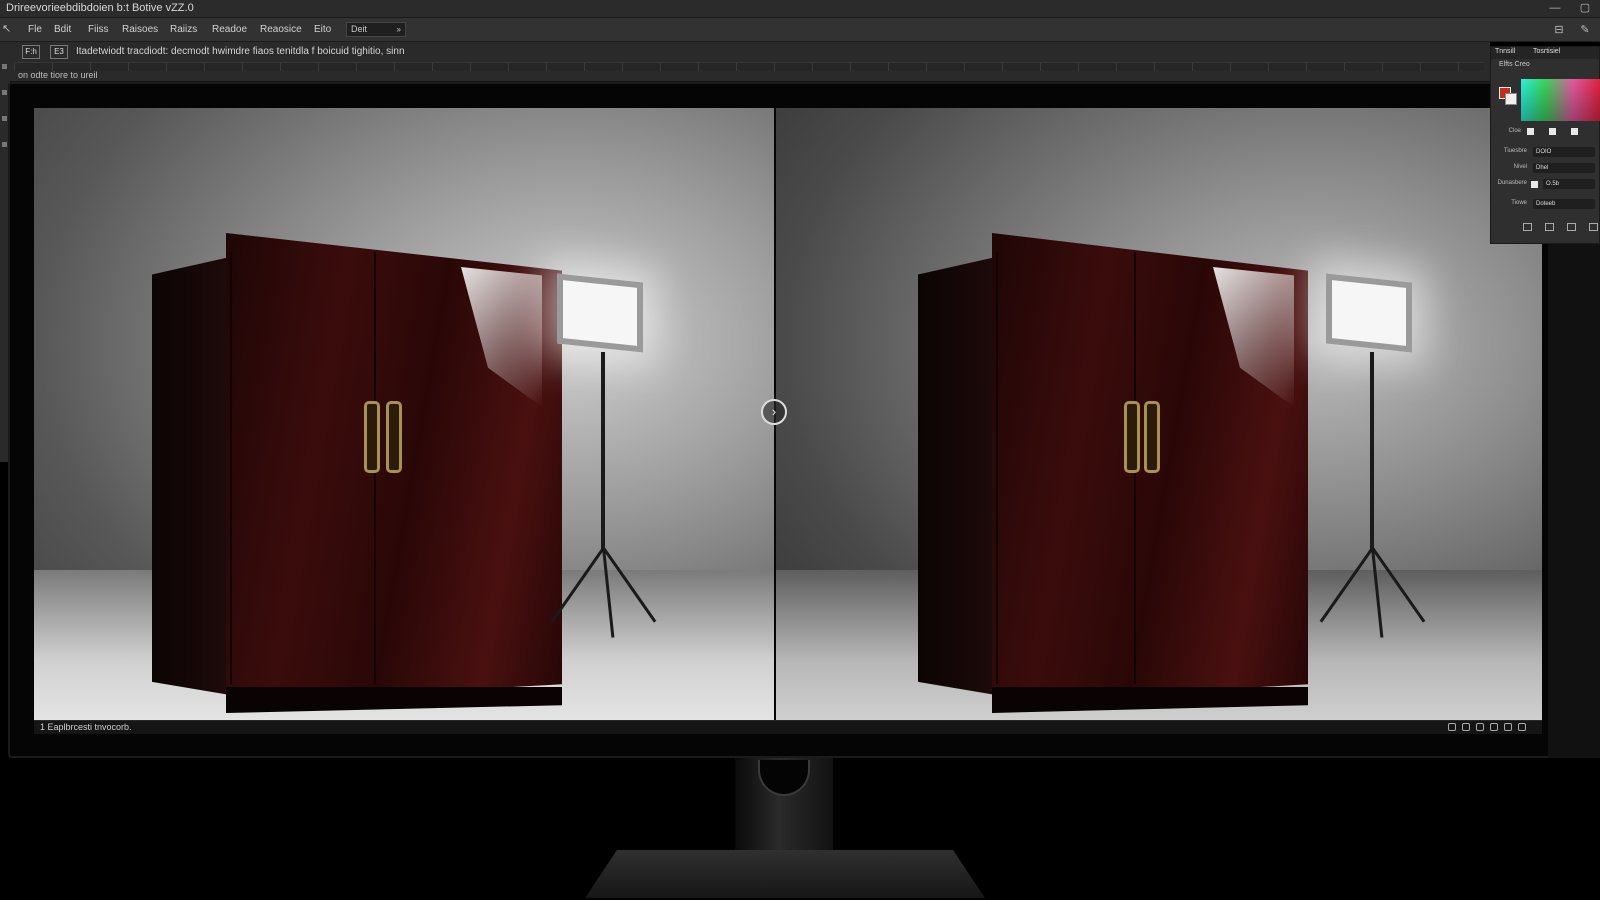  Describe the element at coordinates (1585, 30) in the screenshot. I see `pen-icon: ✎` at that location.